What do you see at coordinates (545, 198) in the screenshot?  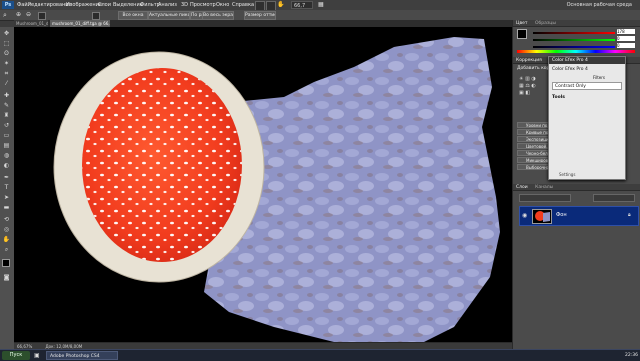 I see `blend-mode-dropdown` at bounding box center [545, 198].